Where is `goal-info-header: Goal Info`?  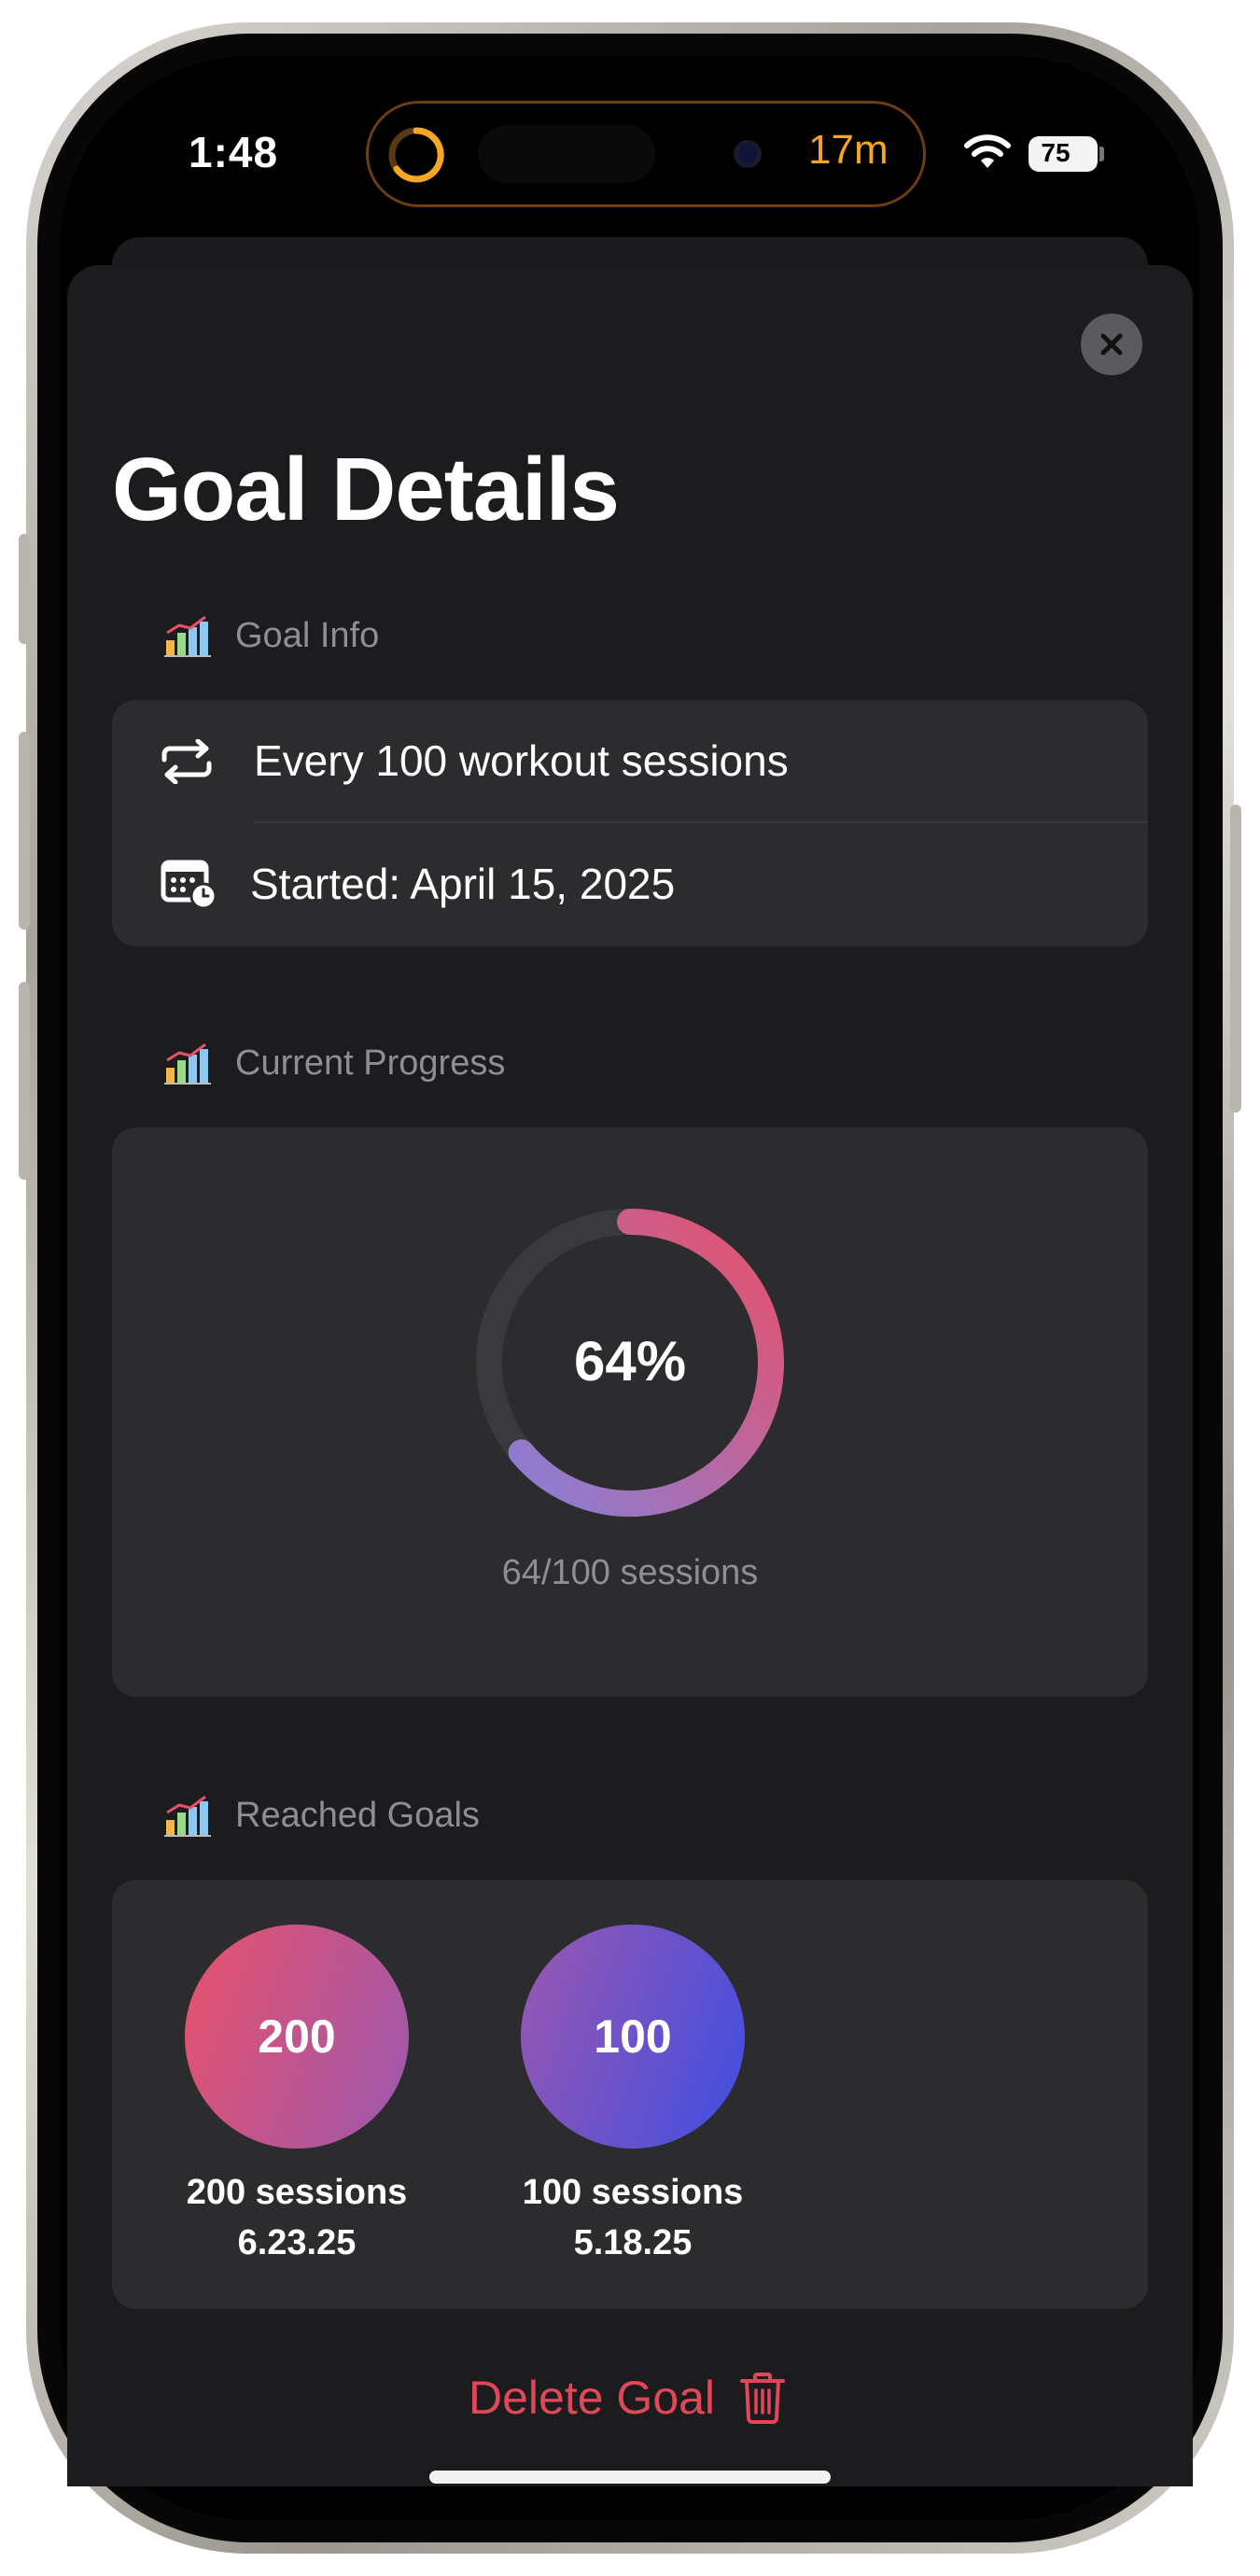
goal-info-header: Goal Info is located at coordinates (271, 635).